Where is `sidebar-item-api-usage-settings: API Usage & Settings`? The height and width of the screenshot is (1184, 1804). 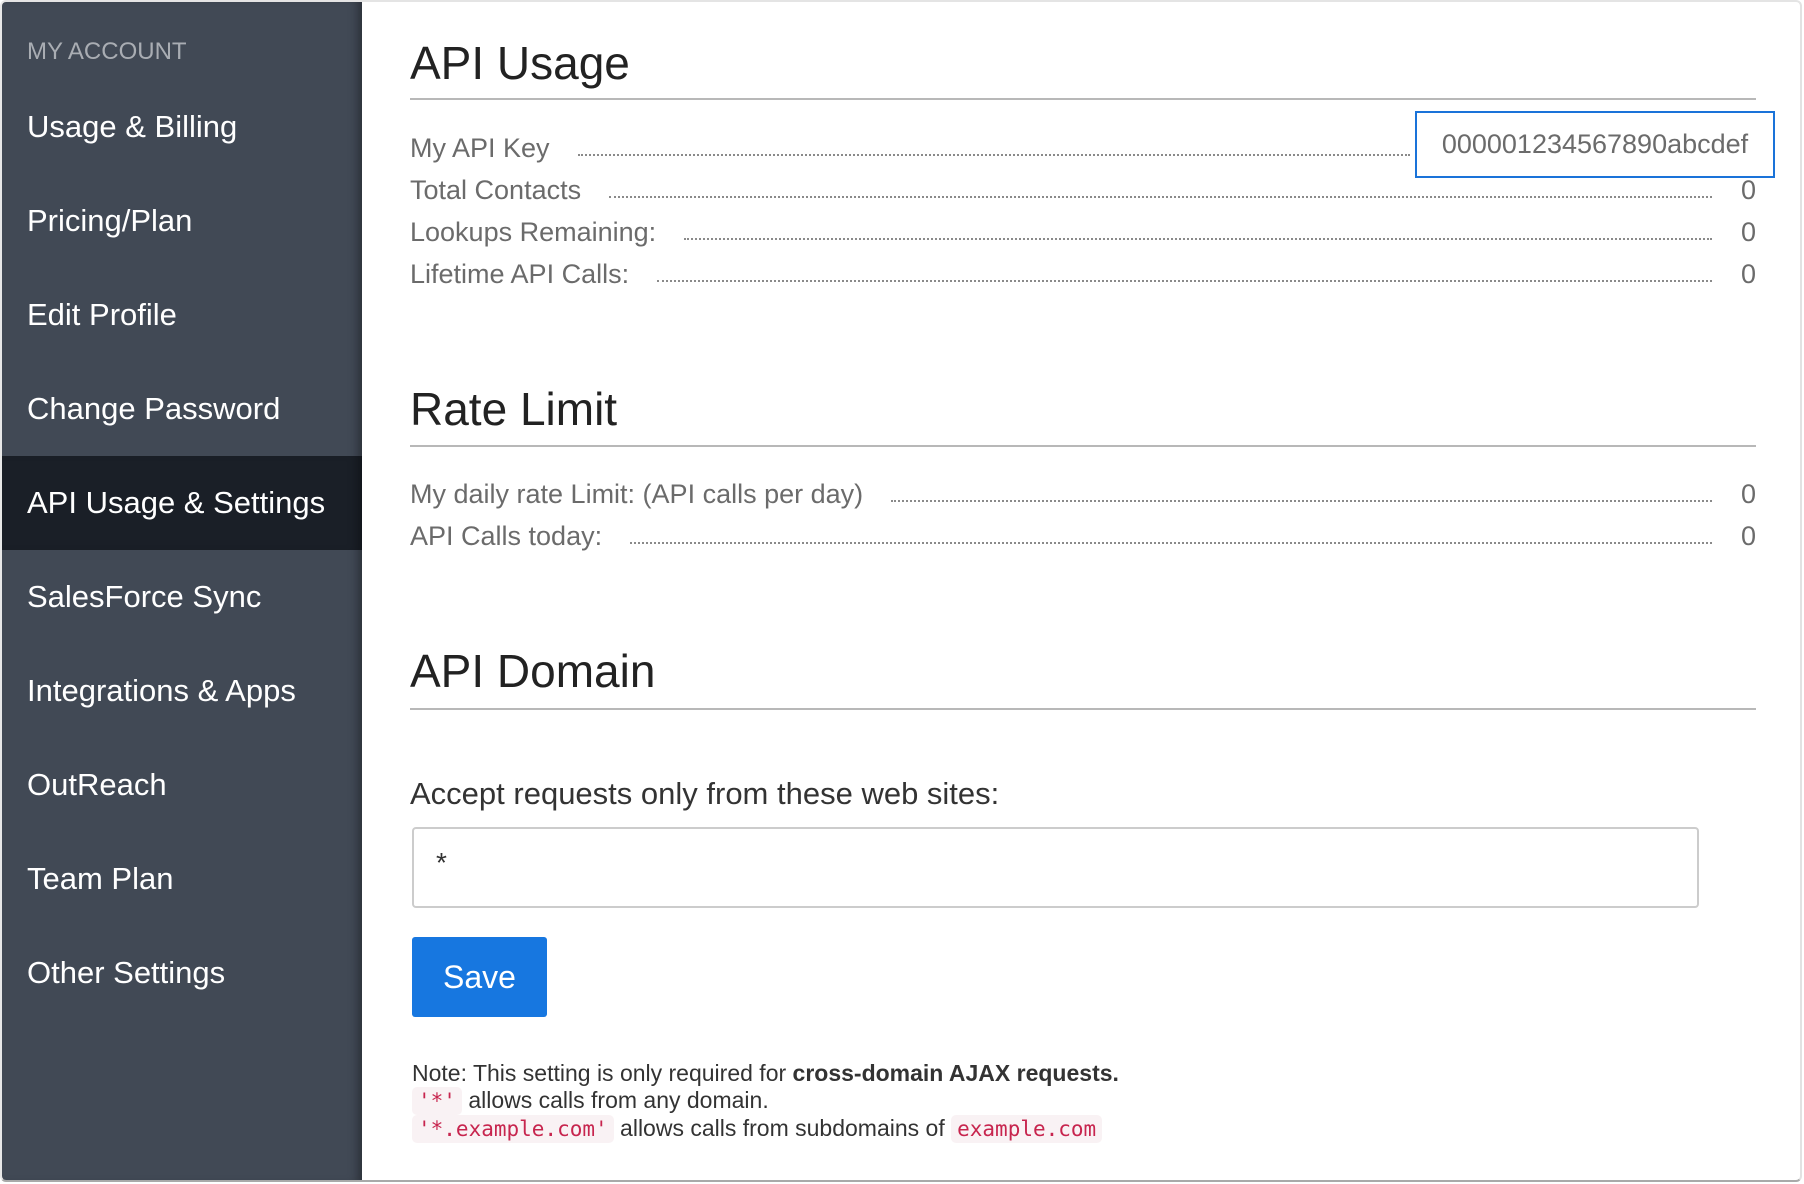 sidebar-item-api-usage-settings: API Usage & Settings is located at coordinates (182, 503).